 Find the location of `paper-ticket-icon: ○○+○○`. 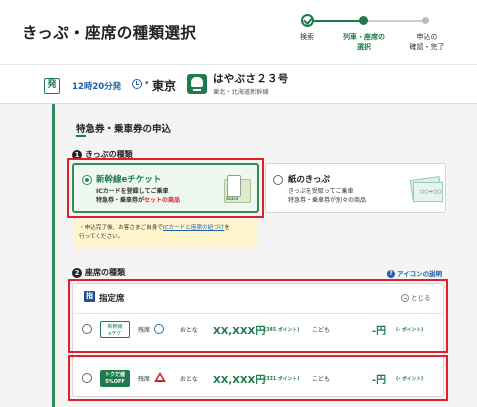

paper-ticket-icon: ○○+○○ is located at coordinates (426, 189).